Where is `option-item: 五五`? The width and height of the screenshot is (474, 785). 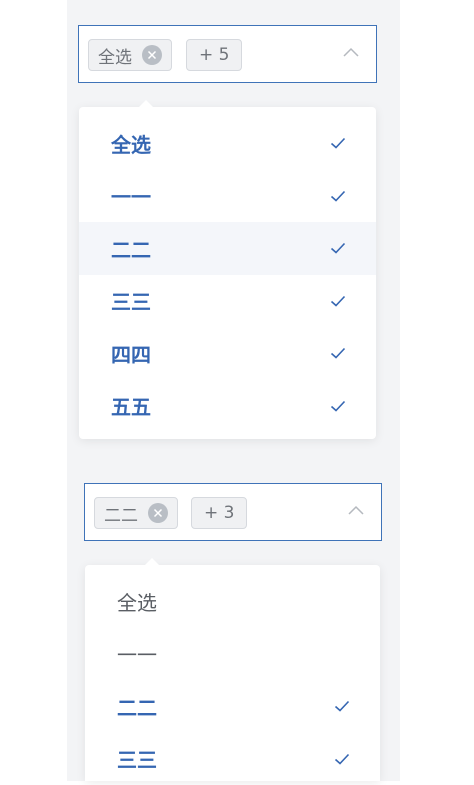 option-item: 五五 is located at coordinates (227, 406).